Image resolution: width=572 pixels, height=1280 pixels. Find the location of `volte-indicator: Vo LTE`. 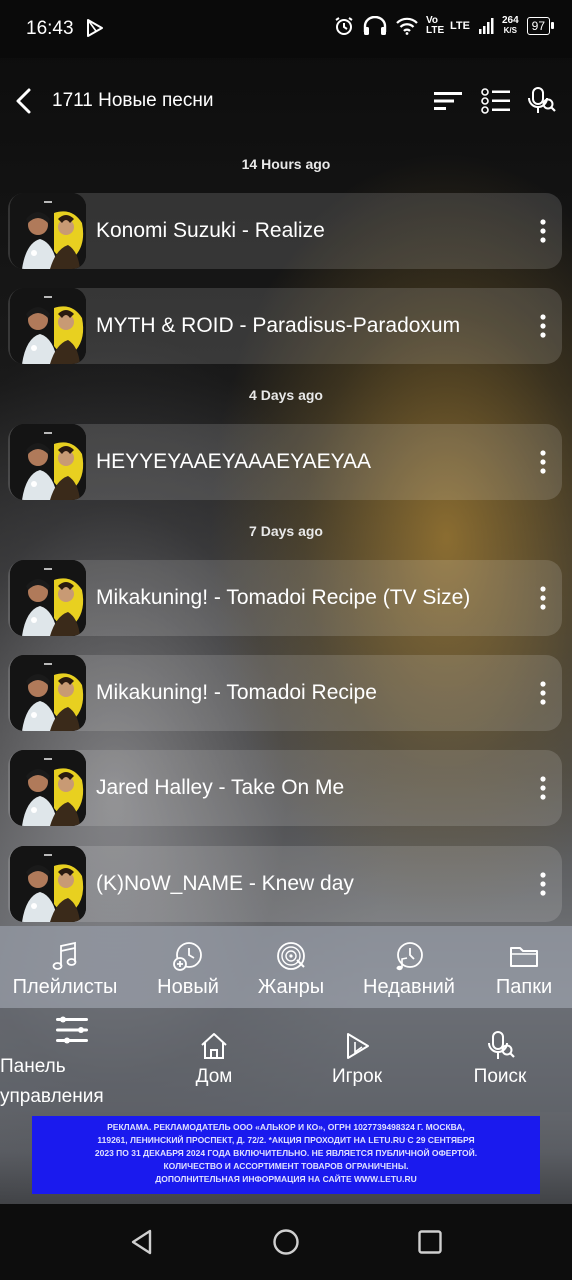

volte-indicator: Vo LTE is located at coordinates (435, 25).